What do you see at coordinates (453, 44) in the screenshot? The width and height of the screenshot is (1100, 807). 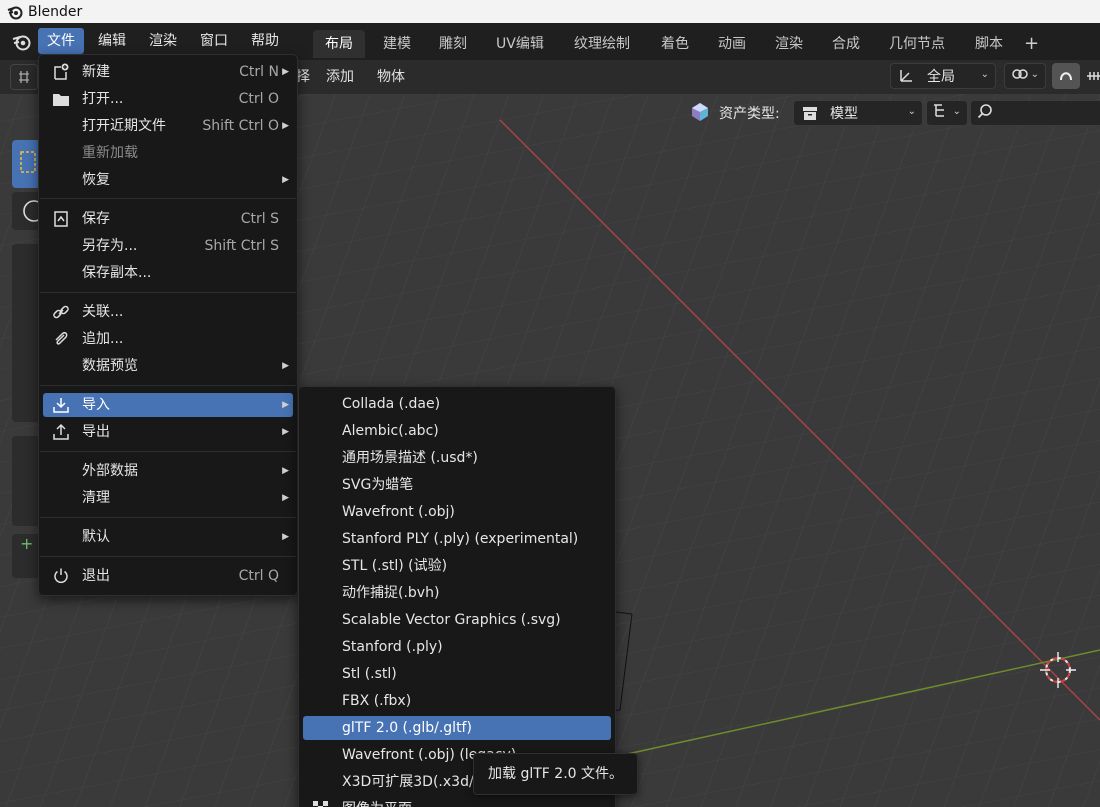 I see `tab-sculpting: 雕刻` at bounding box center [453, 44].